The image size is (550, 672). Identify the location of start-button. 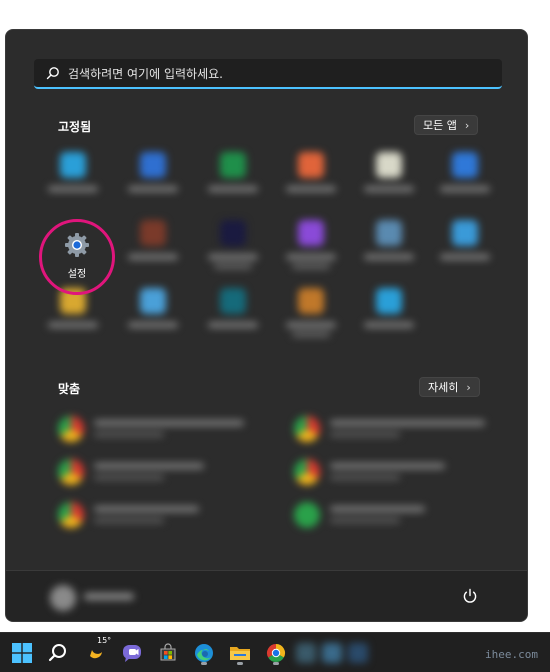
(22, 653).